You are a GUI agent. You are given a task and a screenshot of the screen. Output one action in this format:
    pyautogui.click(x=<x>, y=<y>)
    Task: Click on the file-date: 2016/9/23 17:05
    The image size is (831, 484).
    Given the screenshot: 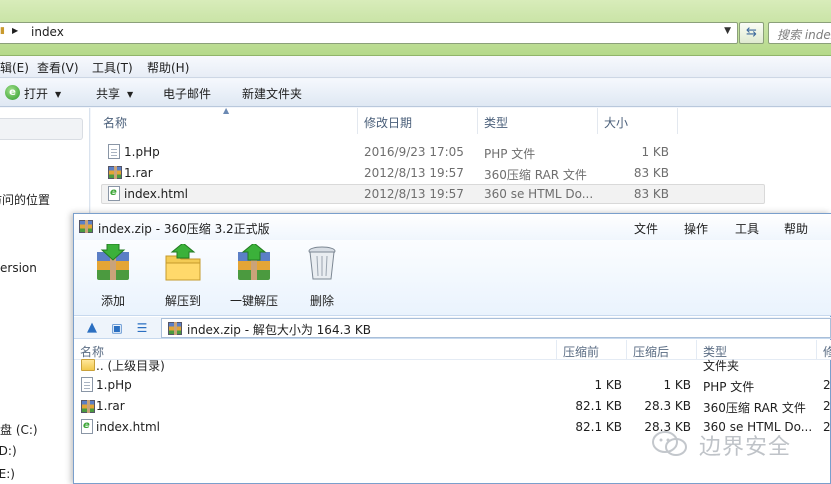 What is the action you would take?
    pyautogui.click(x=414, y=152)
    